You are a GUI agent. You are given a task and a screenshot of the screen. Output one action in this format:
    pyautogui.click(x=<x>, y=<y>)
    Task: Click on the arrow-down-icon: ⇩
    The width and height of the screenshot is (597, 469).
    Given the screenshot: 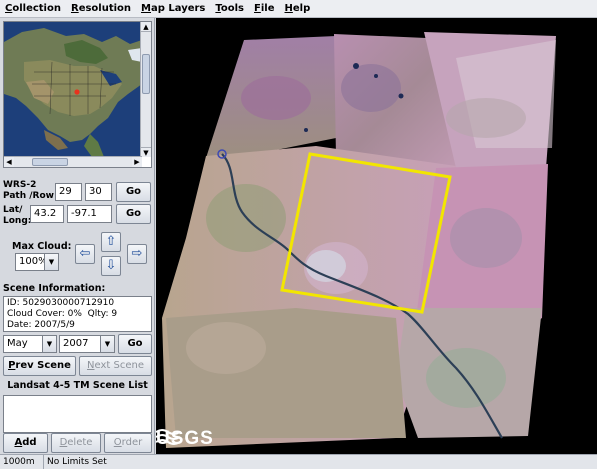 What is the action you would take?
    pyautogui.click(x=111, y=265)
    